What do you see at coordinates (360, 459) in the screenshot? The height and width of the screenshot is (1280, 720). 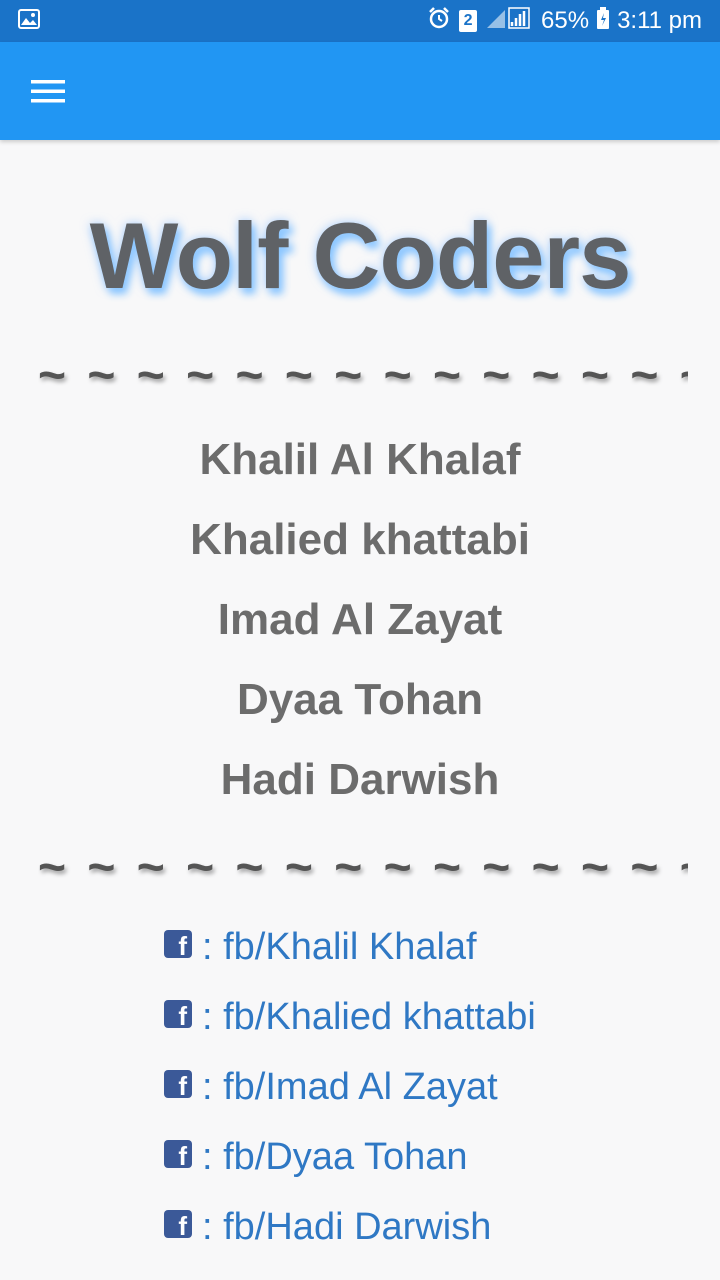 I see `team-member-name: Khalil Al Khalaf` at bounding box center [360, 459].